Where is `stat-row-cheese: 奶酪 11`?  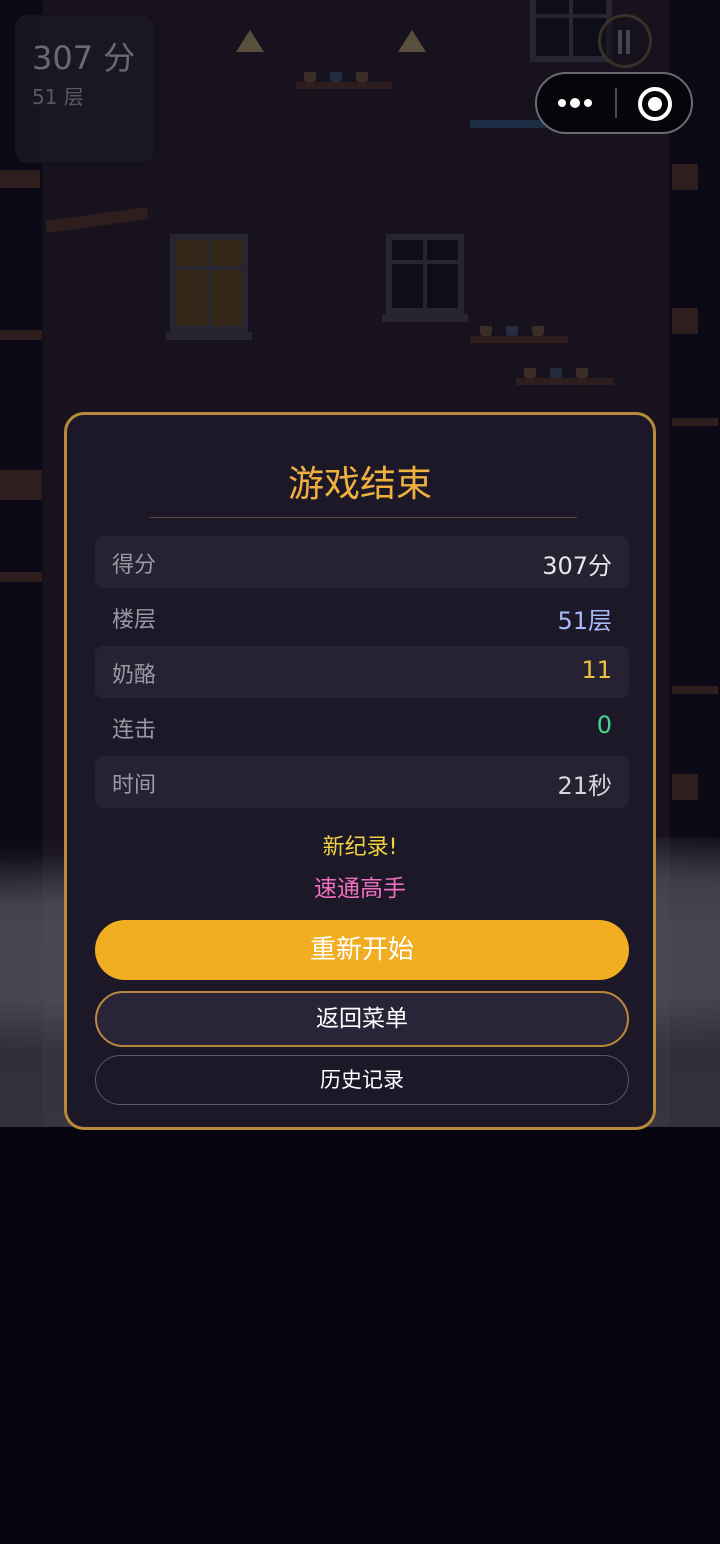
stat-row-cheese: 奶酪 11 is located at coordinates (362, 672).